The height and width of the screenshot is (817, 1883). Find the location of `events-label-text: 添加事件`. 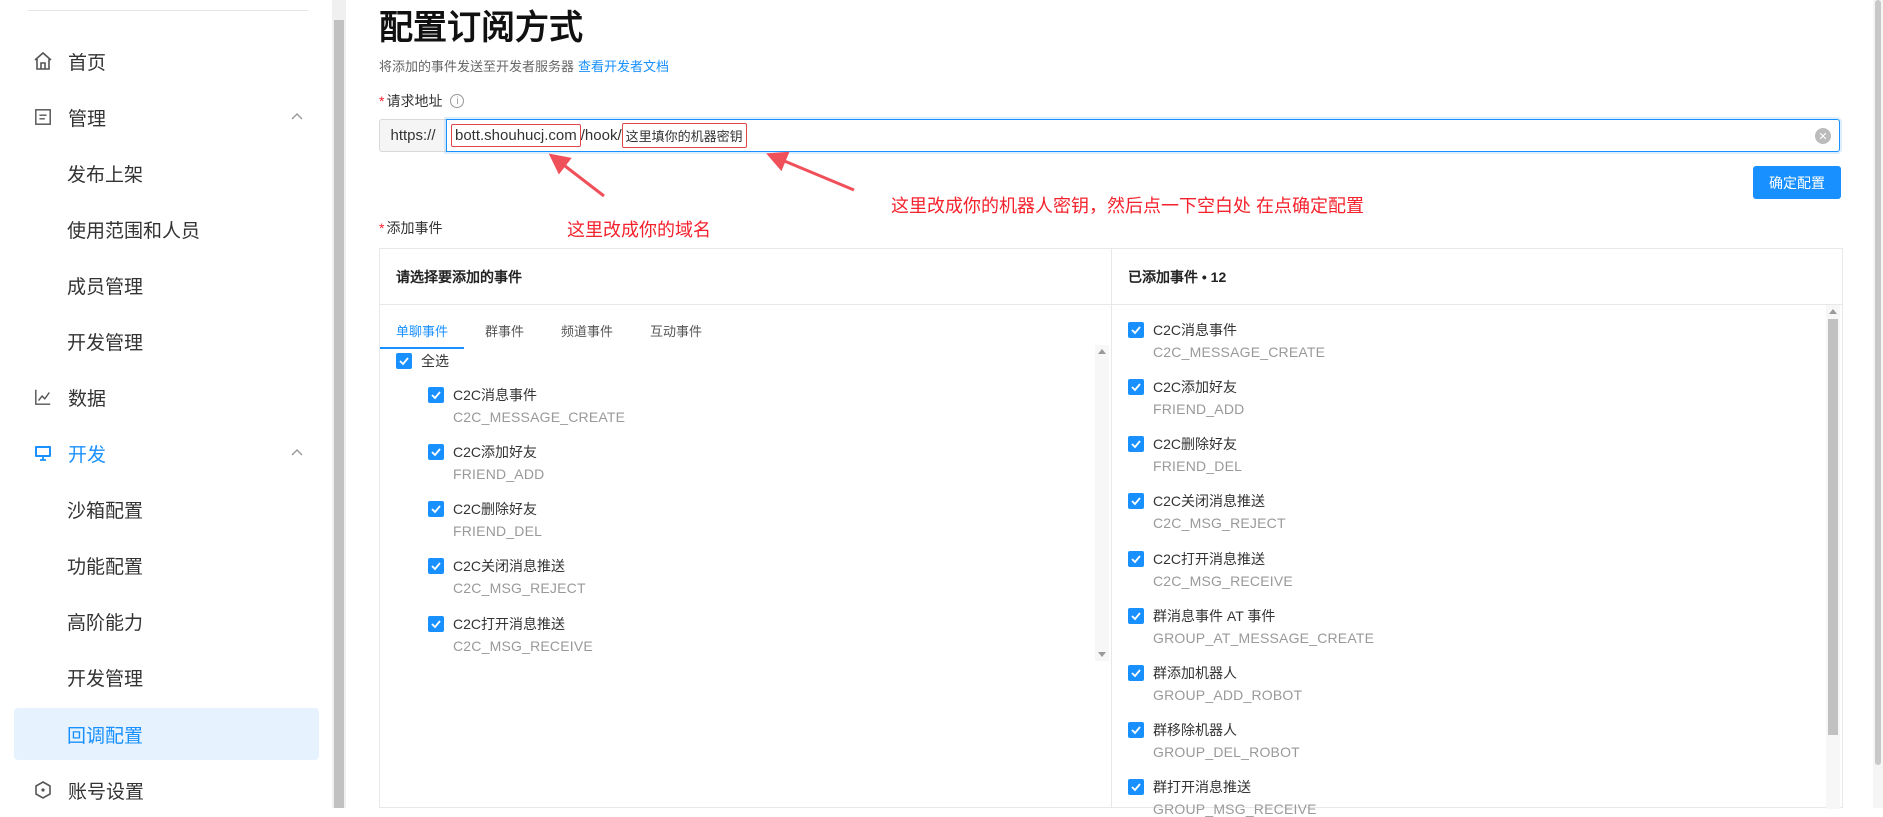

events-label-text: 添加事件 is located at coordinates (414, 228).